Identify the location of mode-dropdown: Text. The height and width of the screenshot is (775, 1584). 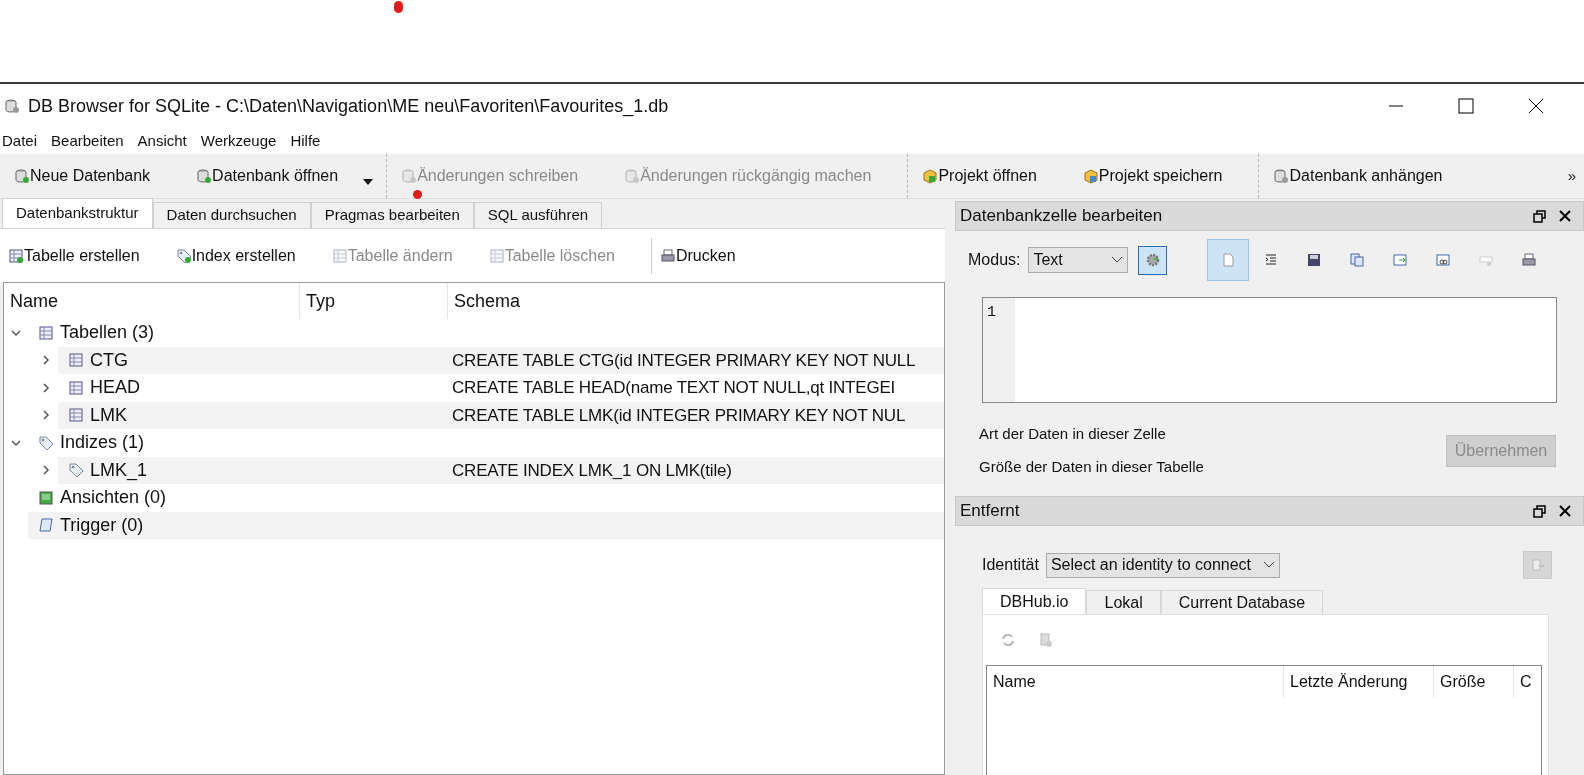
(1078, 260).